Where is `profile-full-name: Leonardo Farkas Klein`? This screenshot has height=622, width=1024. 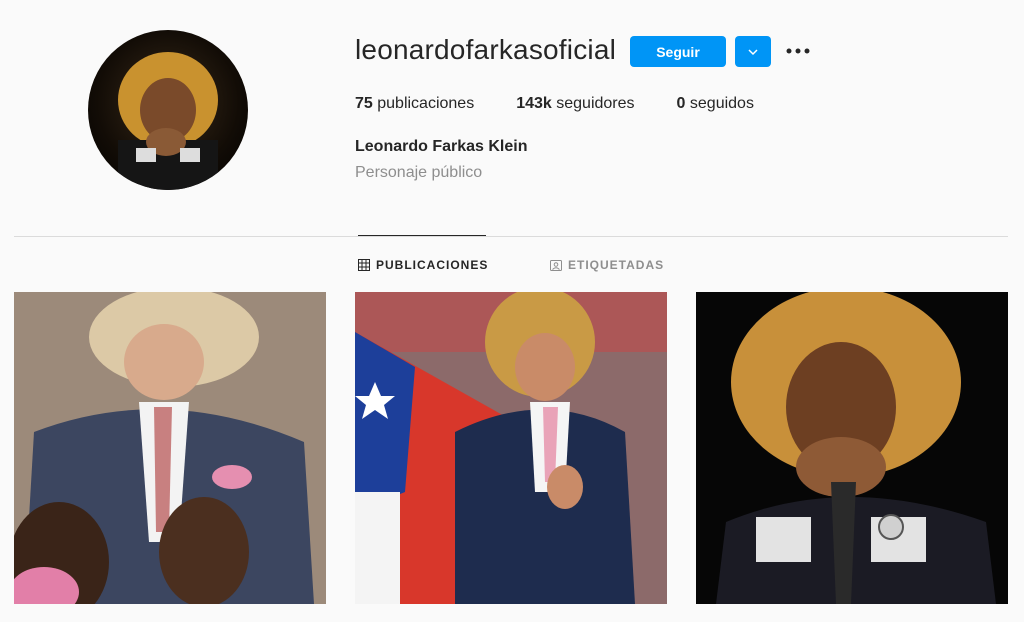
profile-full-name: Leonardo Farkas Klein is located at coordinates (441, 146).